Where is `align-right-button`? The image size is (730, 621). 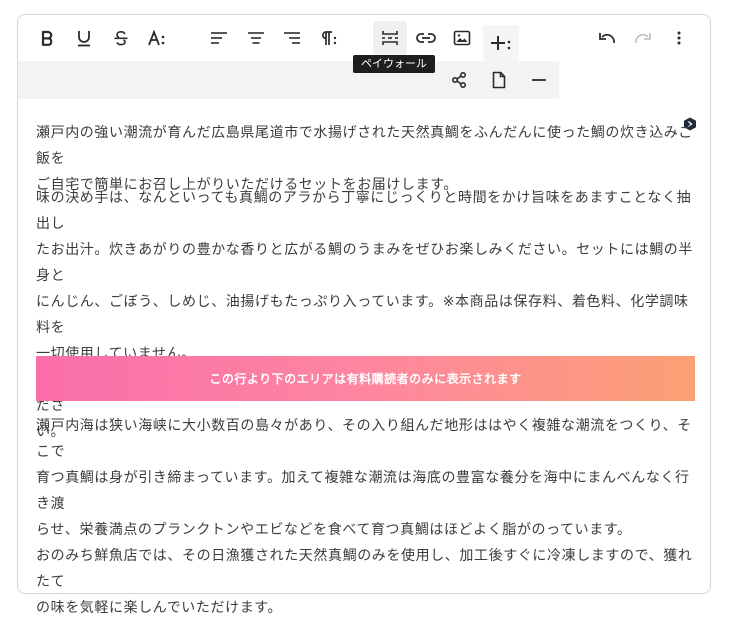
align-right-button is located at coordinates (292, 38).